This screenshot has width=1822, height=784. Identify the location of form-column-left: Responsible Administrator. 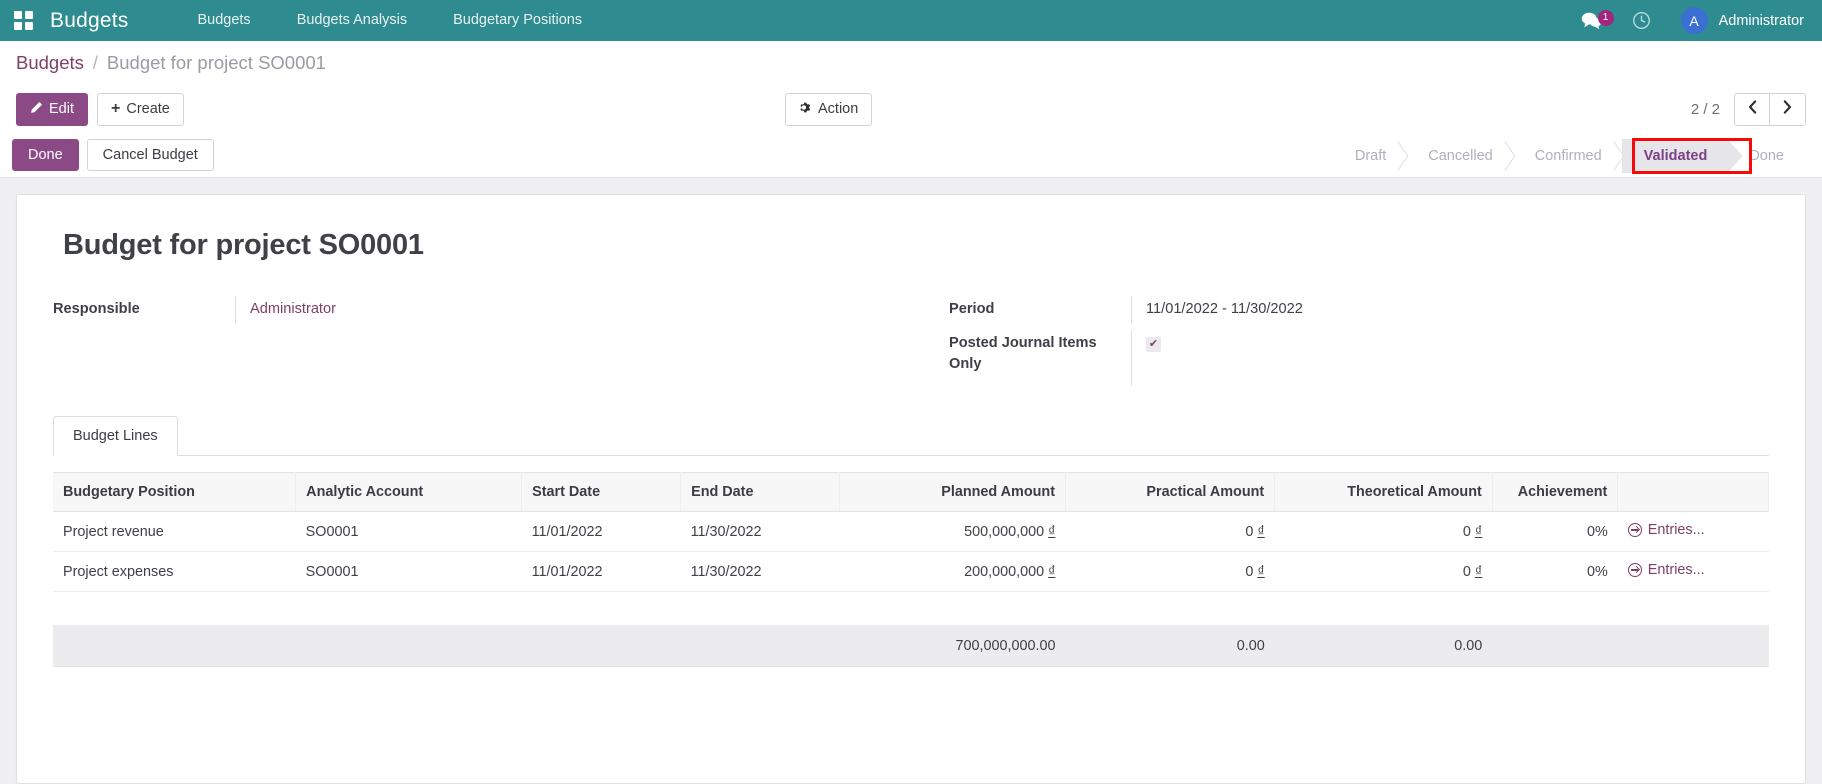
(482, 343).